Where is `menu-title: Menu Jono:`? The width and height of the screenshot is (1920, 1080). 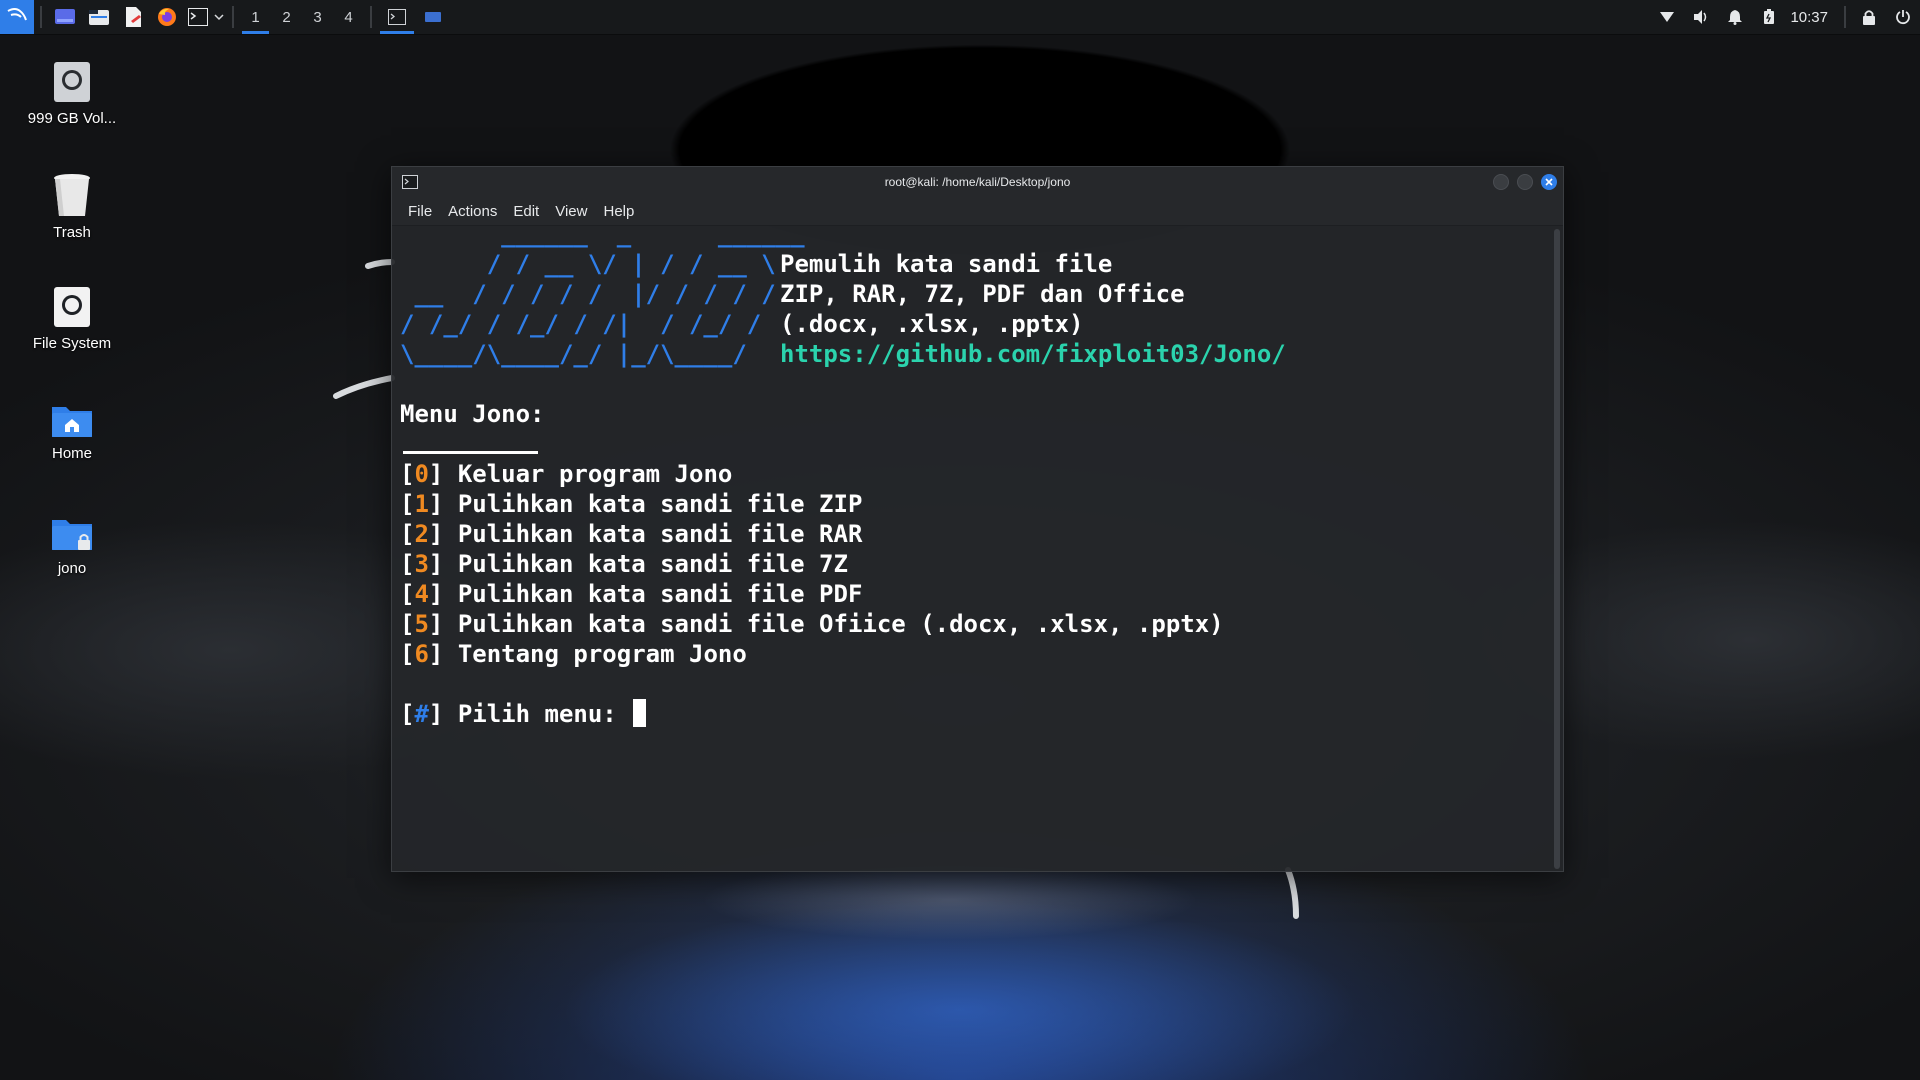 menu-title: Menu Jono: is located at coordinates (472, 414).